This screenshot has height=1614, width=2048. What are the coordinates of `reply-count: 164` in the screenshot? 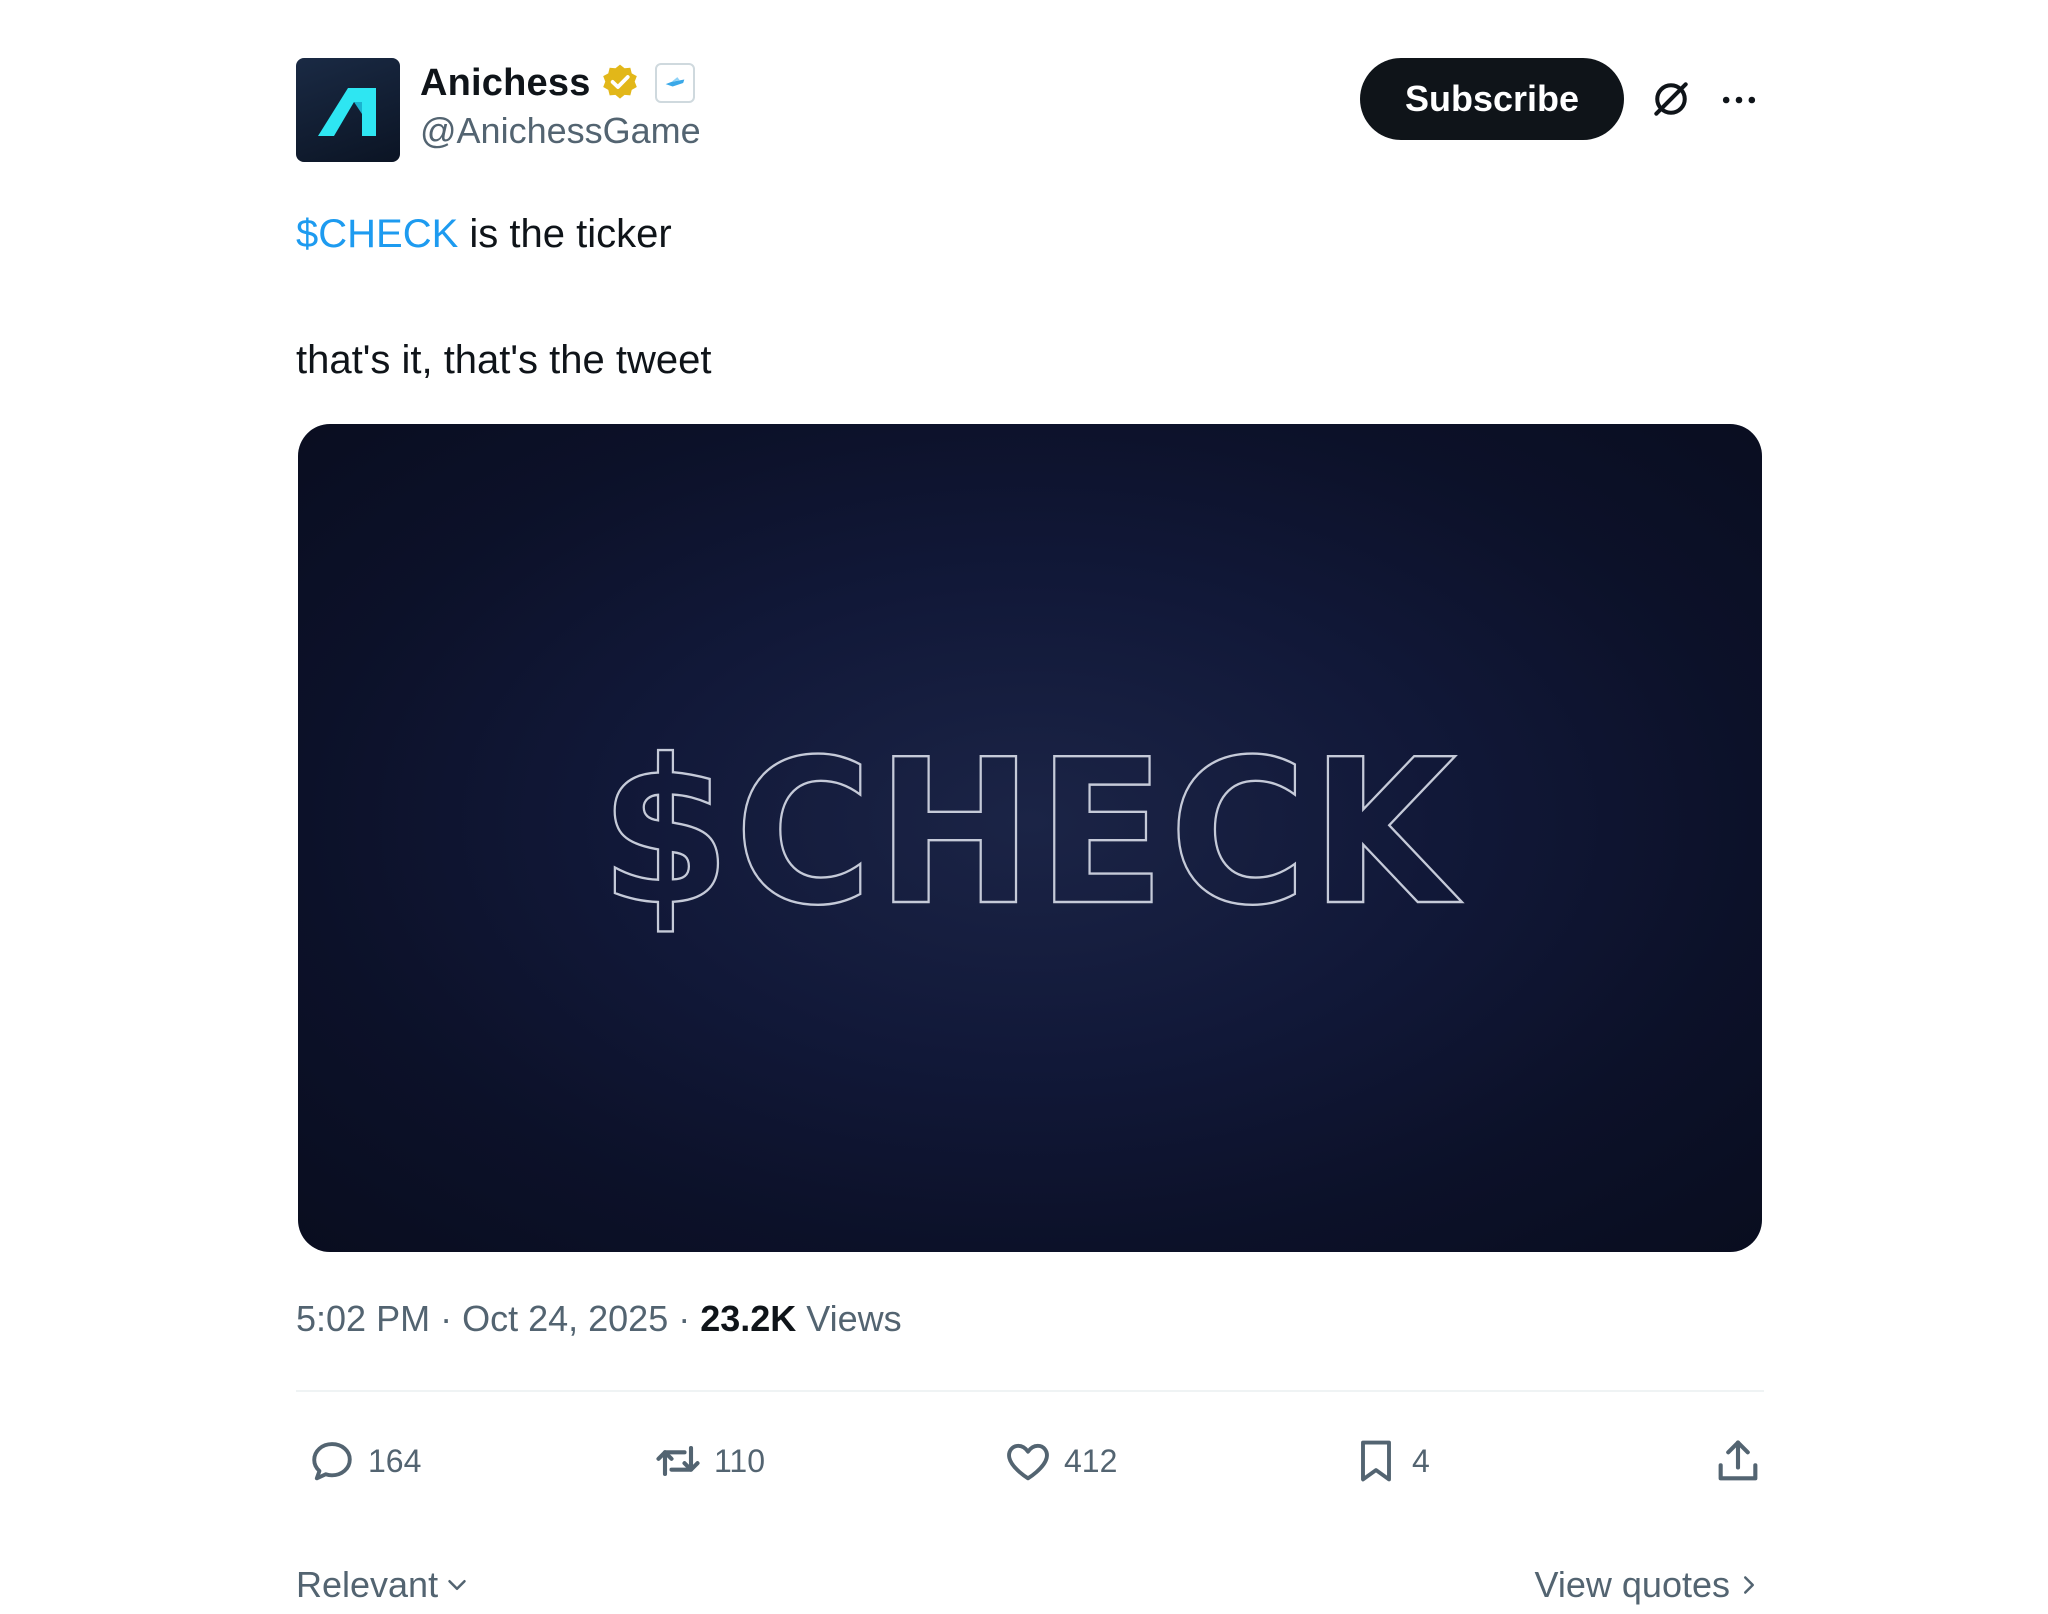 It's located at (395, 1460).